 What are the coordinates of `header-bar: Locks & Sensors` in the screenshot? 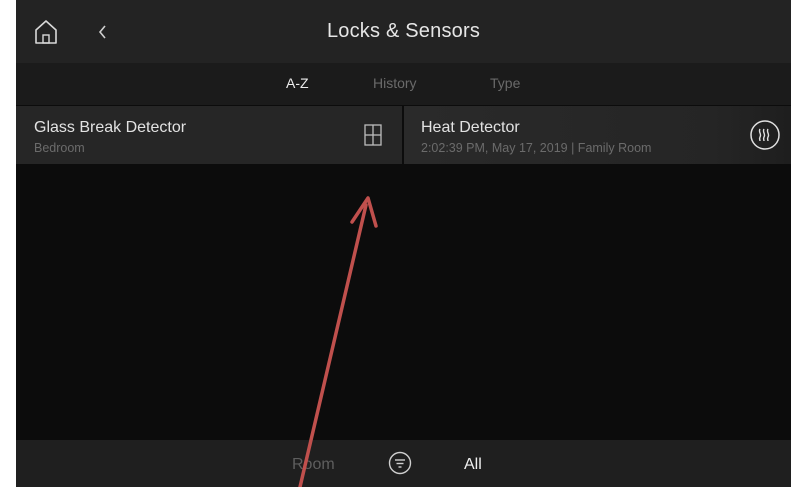 It's located at (403, 31).